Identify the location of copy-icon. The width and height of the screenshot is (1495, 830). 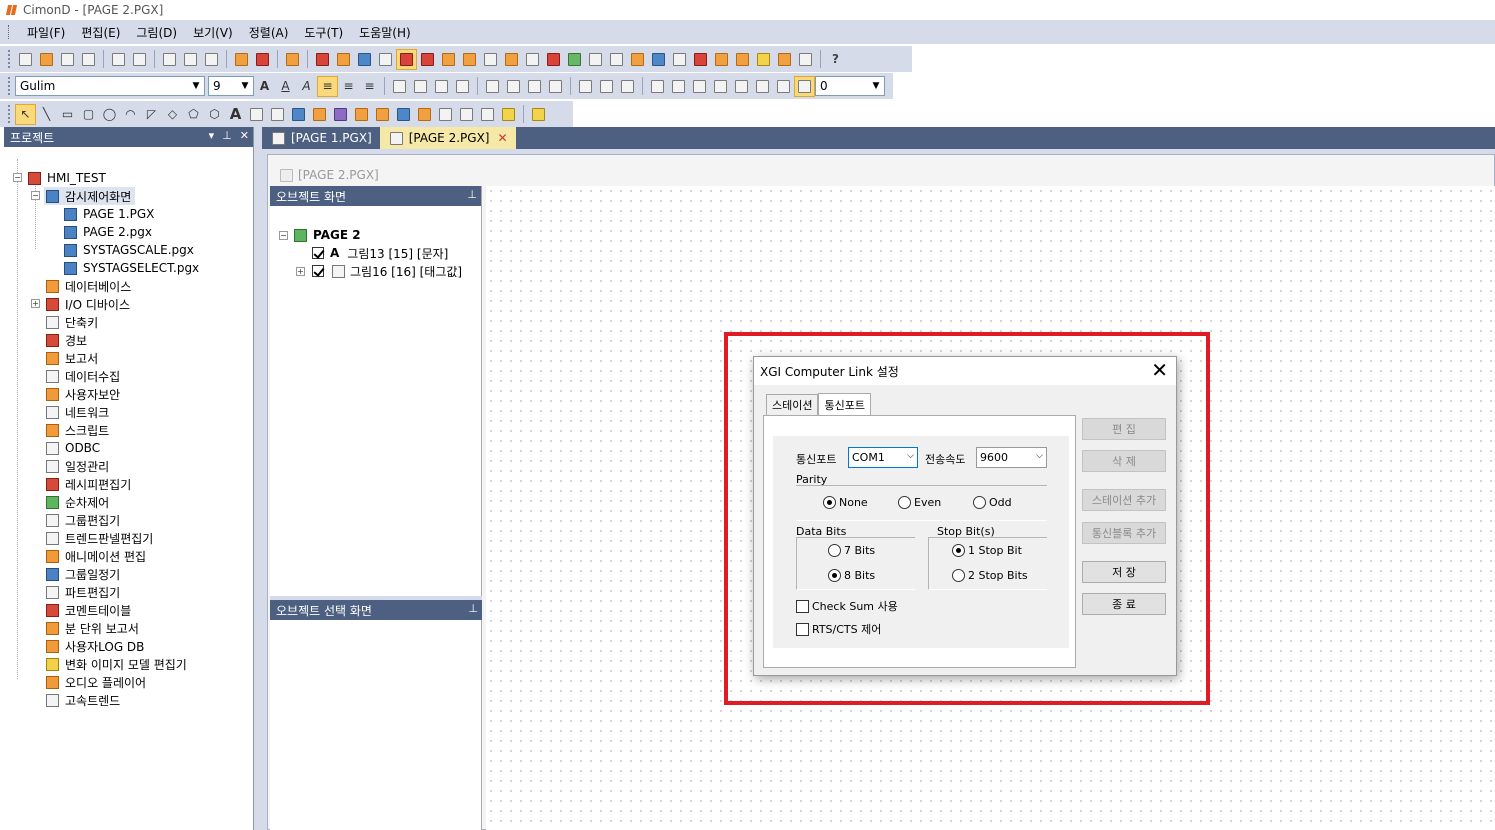
(190, 59).